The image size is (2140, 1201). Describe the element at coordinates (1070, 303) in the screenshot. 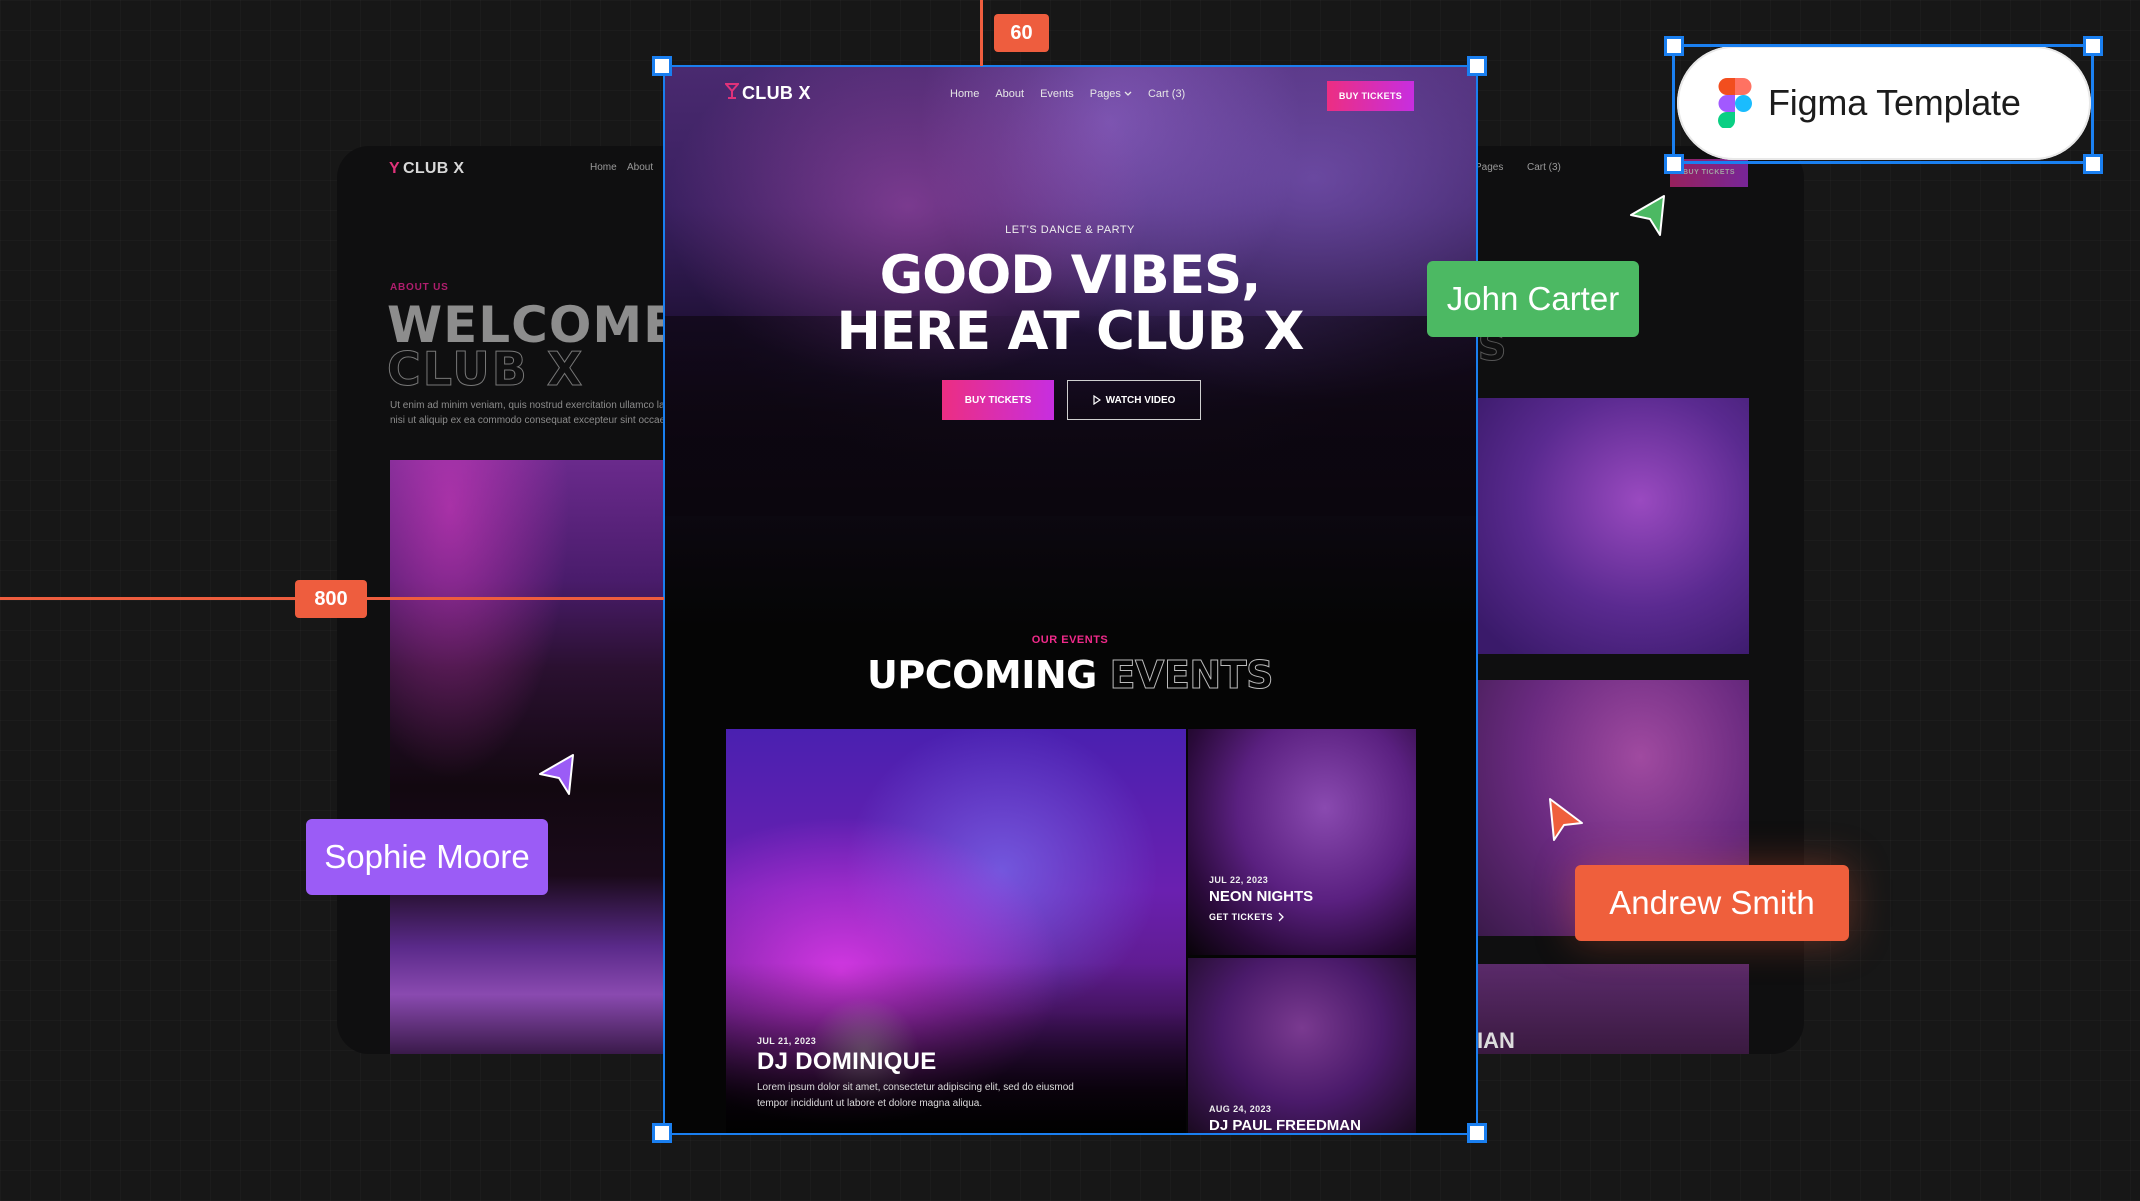

I see `hero-title: GOOD VIBES, HERE AT CLUB X` at that location.